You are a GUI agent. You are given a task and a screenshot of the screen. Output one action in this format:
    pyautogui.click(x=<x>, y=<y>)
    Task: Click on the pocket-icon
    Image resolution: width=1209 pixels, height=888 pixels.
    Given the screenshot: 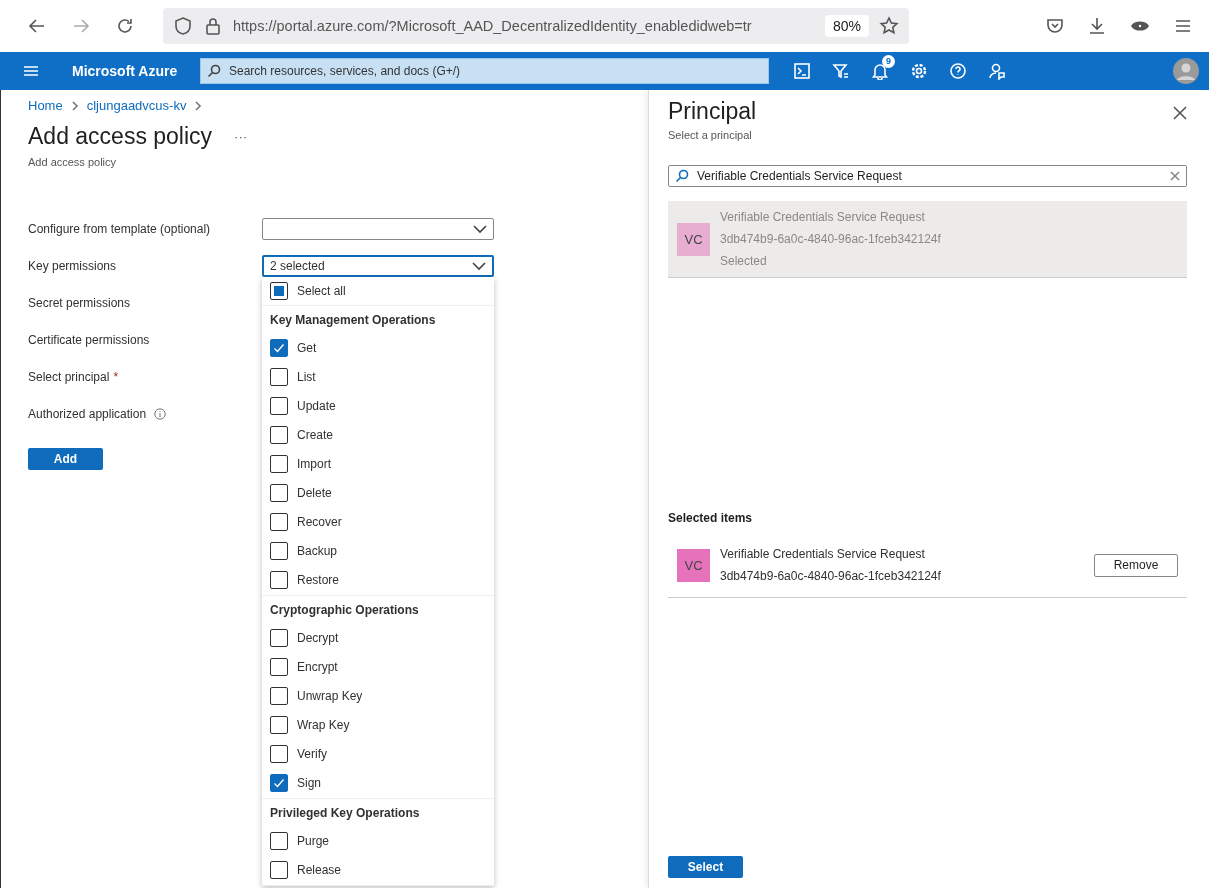 What is the action you would take?
    pyautogui.click(x=1055, y=26)
    